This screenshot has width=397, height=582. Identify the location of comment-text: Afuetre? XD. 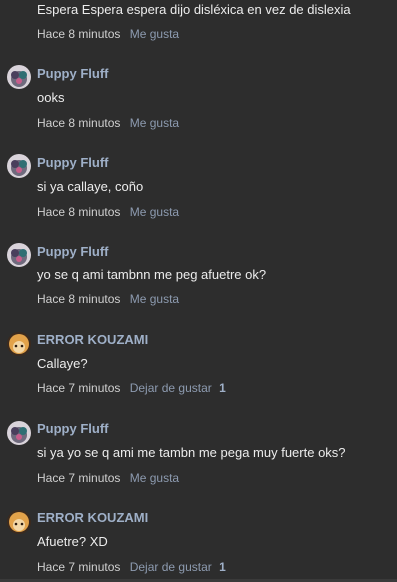
(72, 541).